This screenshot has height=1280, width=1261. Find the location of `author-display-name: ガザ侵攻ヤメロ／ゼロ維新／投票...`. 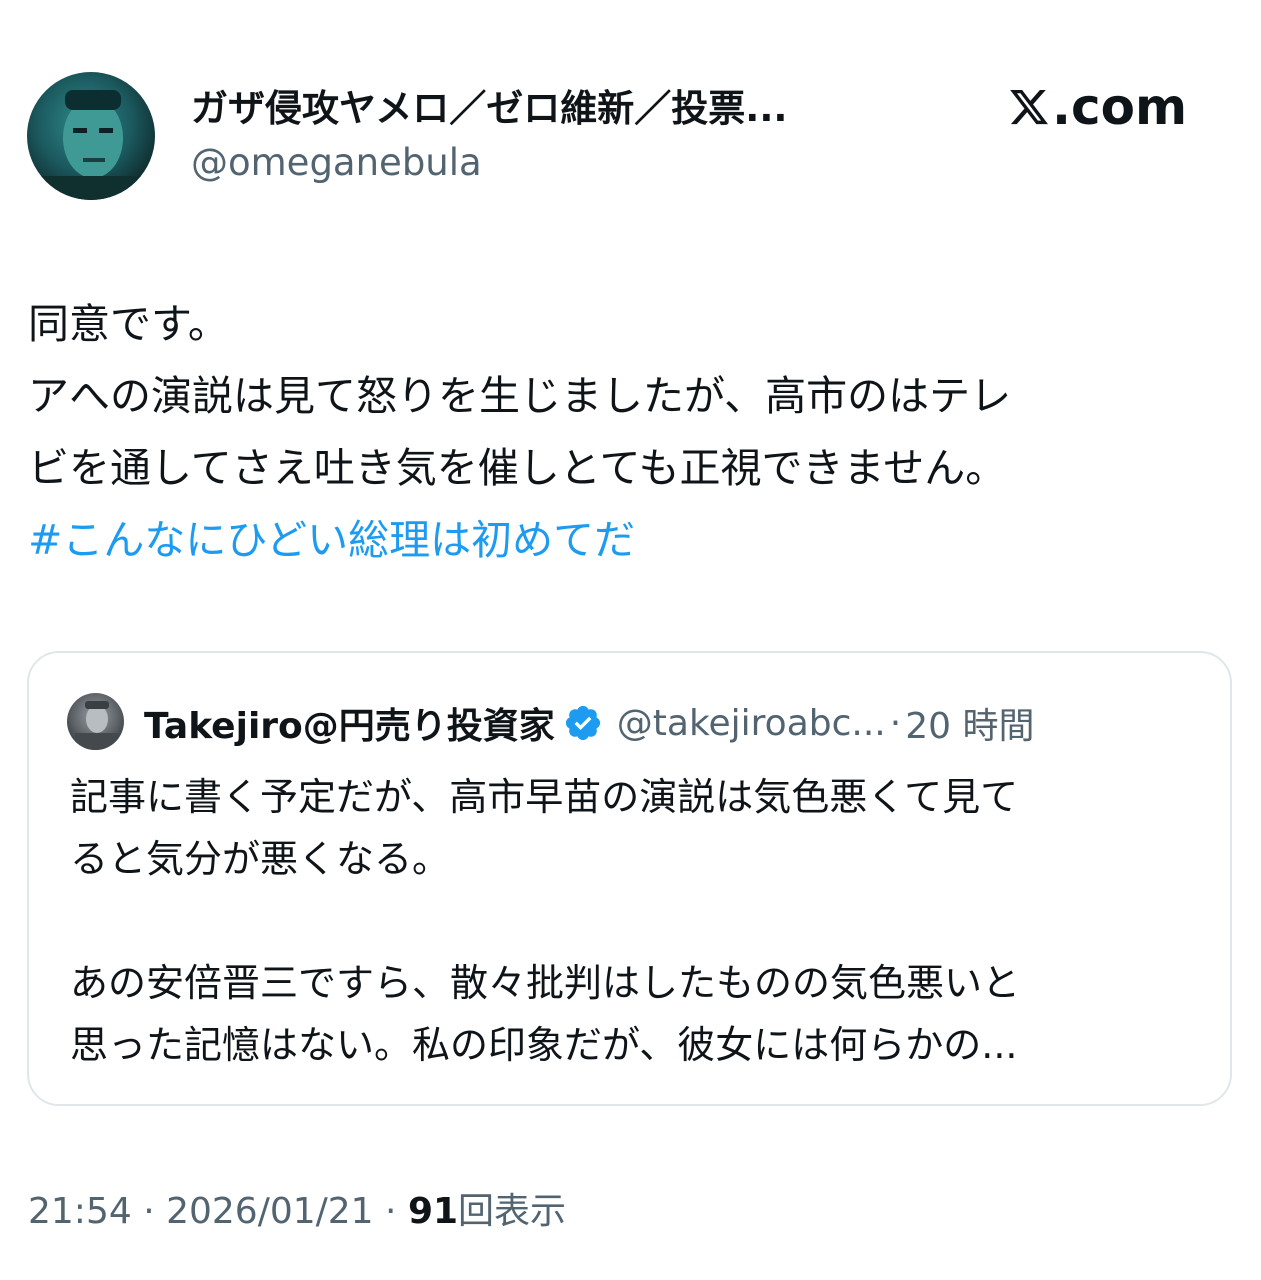

author-display-name: ガザ侵攻ヤメロ／ゼロ維新／投票... is located at coordinates (489, 105).